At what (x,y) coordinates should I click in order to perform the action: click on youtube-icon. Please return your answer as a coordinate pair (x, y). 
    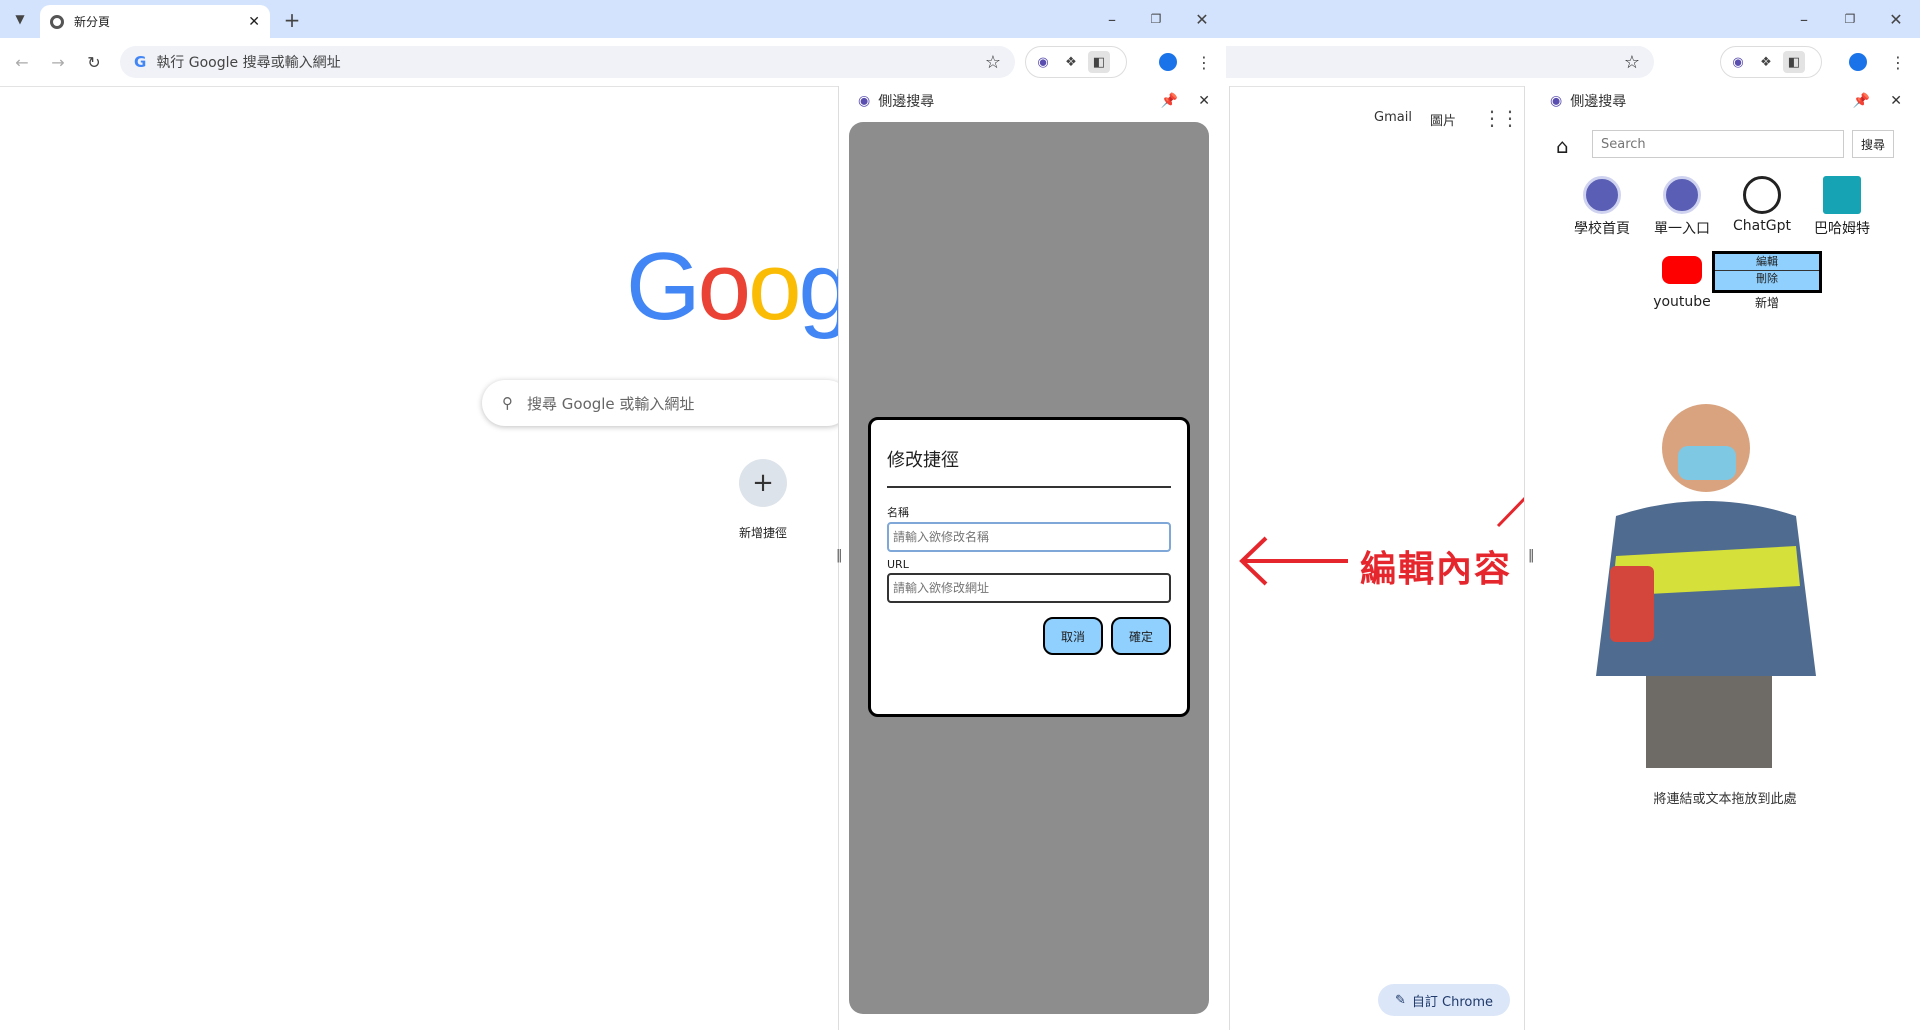
    Looking at the image, I should click on (1682, 270).